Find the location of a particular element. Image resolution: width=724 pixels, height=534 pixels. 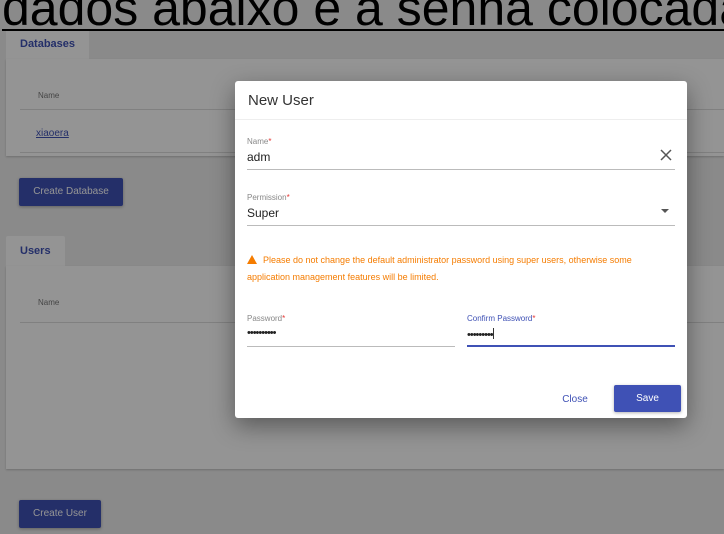

name-field: Name* adm is located at coordinates (461, 153).